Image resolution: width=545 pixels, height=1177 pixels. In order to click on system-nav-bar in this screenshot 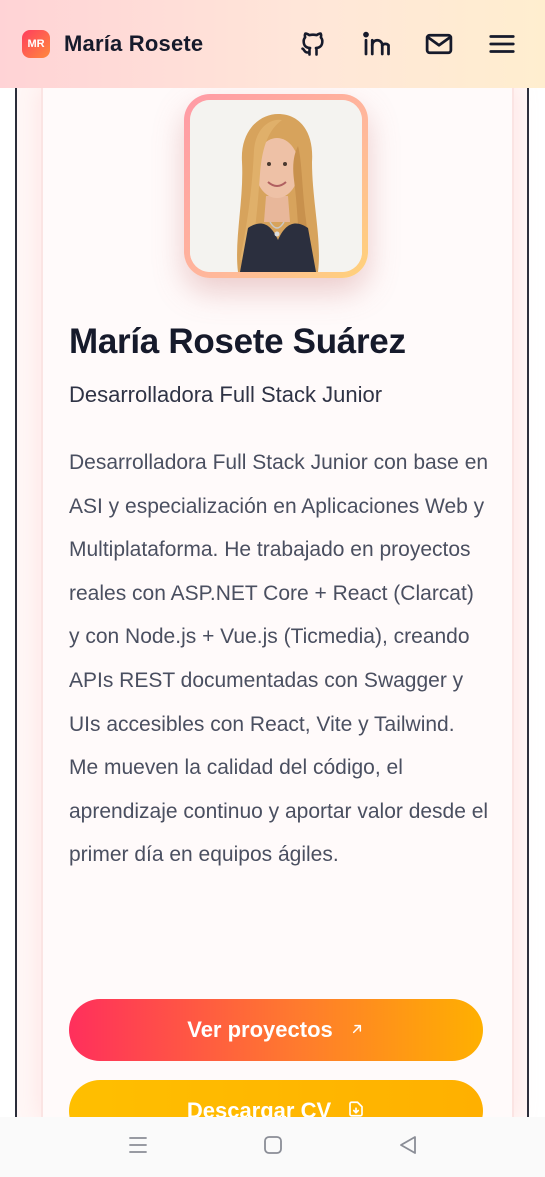, I will do `click(272, 1147)`.